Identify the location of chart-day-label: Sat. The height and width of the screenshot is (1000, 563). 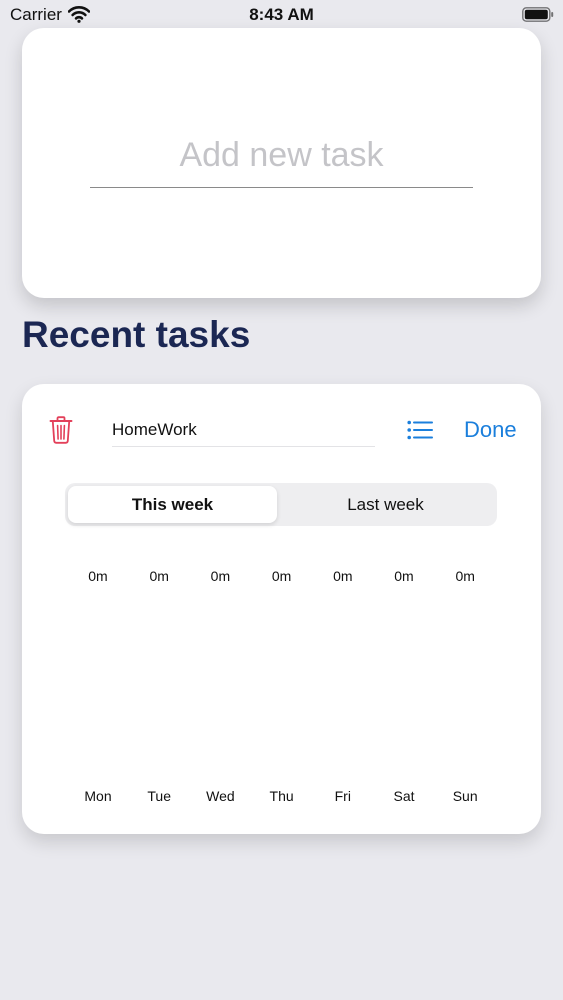
(404, 796).